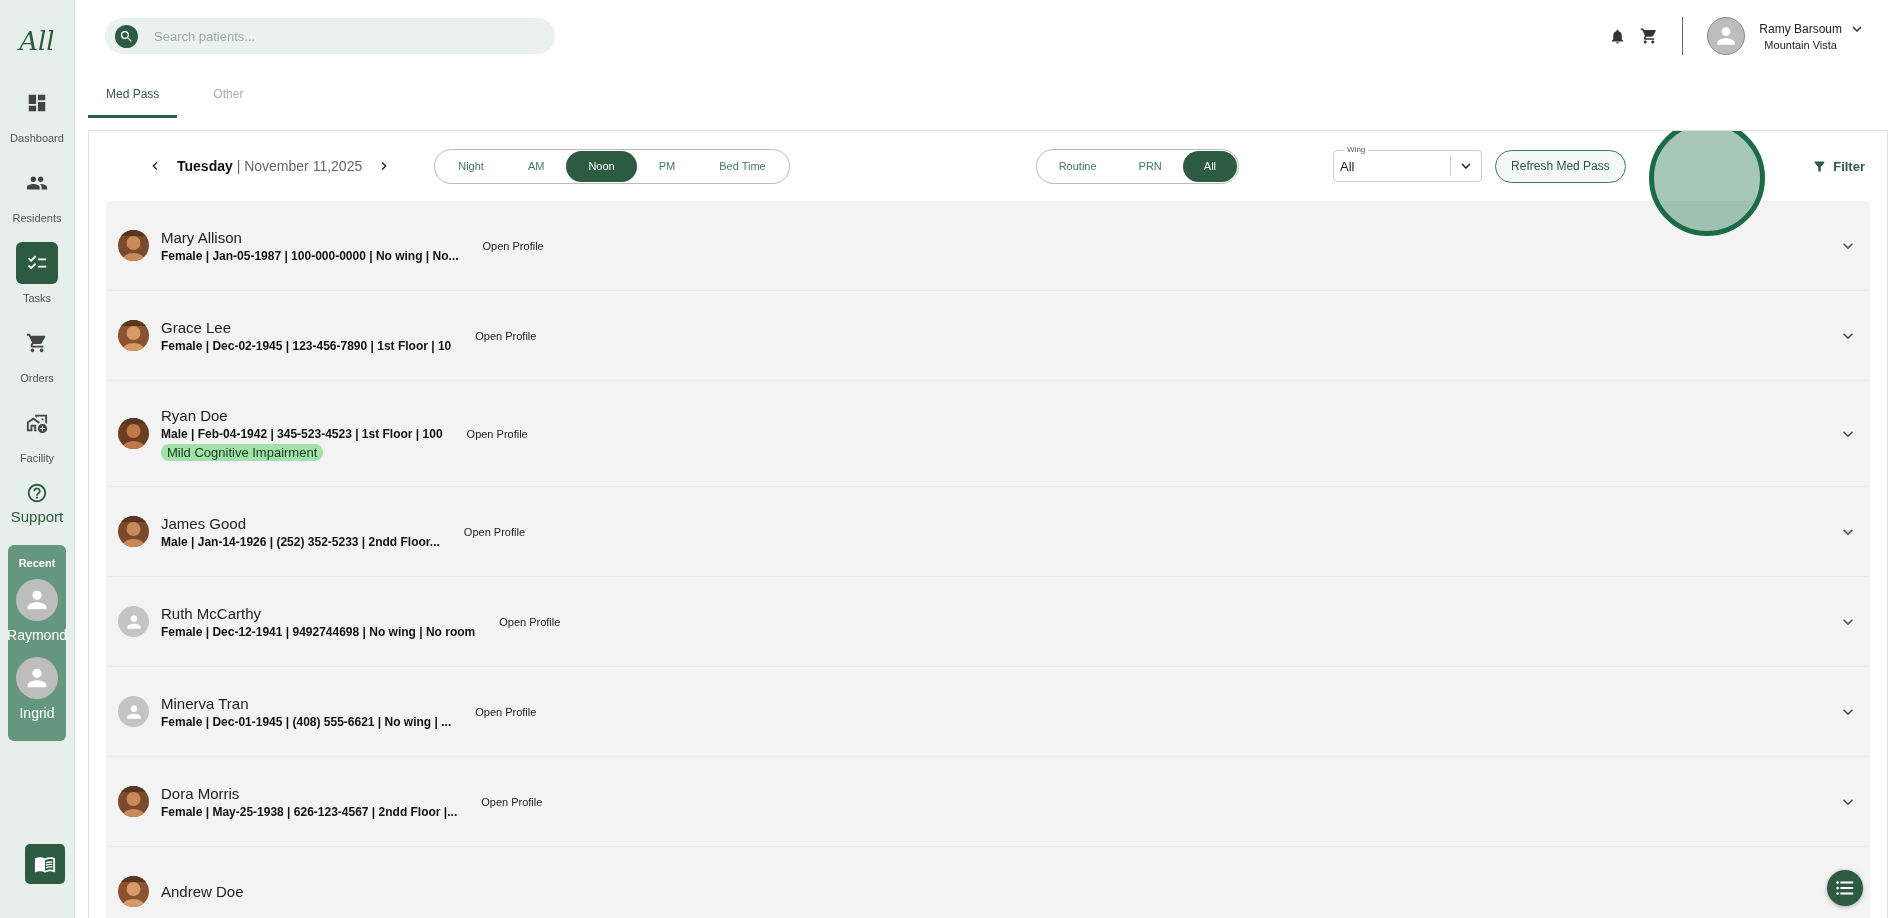 Image resolution: width=1900 pixels, height=918 pixels. Describe the element at coordinates (601, 166) in the screenshot. I see `shift-option: Noon` at that location.